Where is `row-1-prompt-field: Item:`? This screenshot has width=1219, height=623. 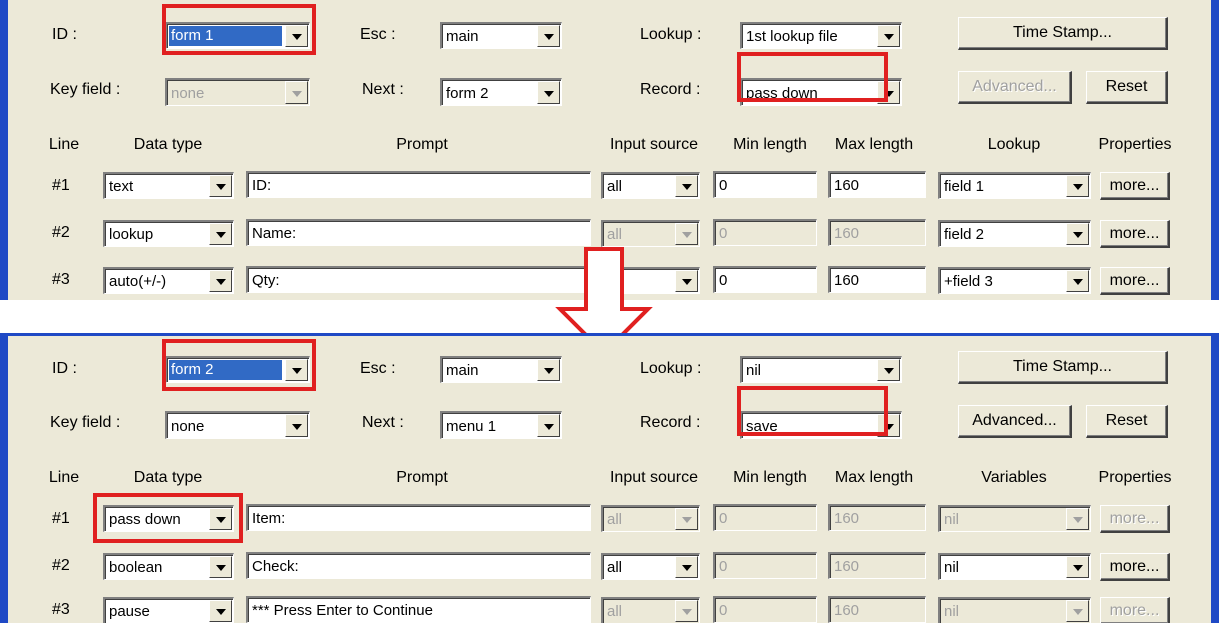 row-1-prompt-field: Item: is located at coordinates (418, 517).